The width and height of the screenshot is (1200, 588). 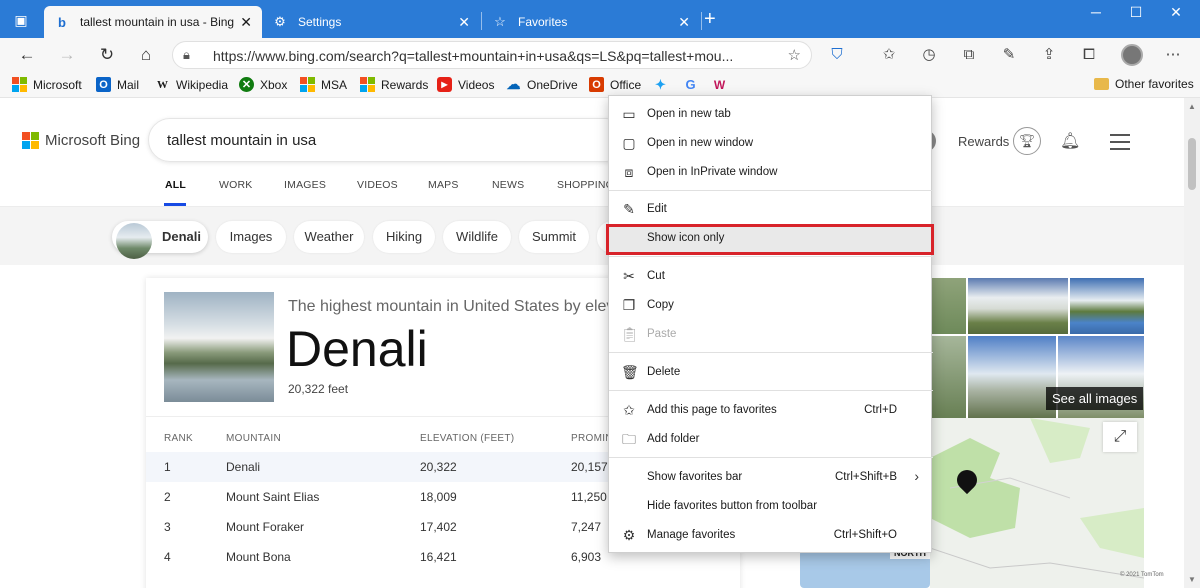 I want to click on cell-prominence: 20,157, so click(x=589, y=467).